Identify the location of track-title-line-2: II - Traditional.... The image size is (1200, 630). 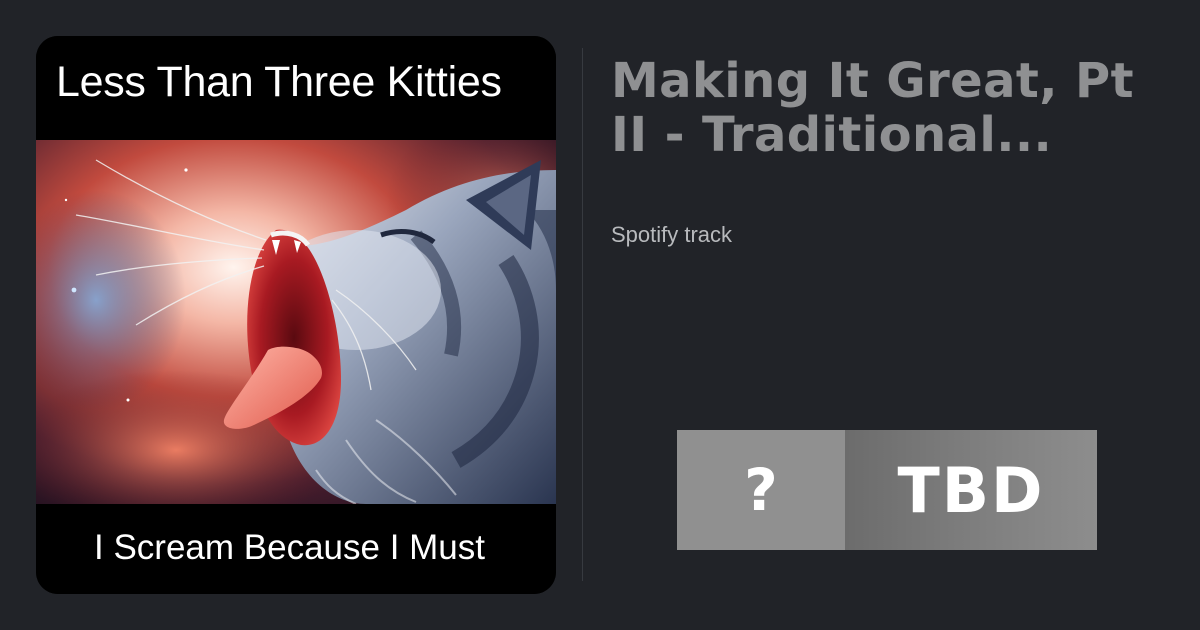
(832, 135).